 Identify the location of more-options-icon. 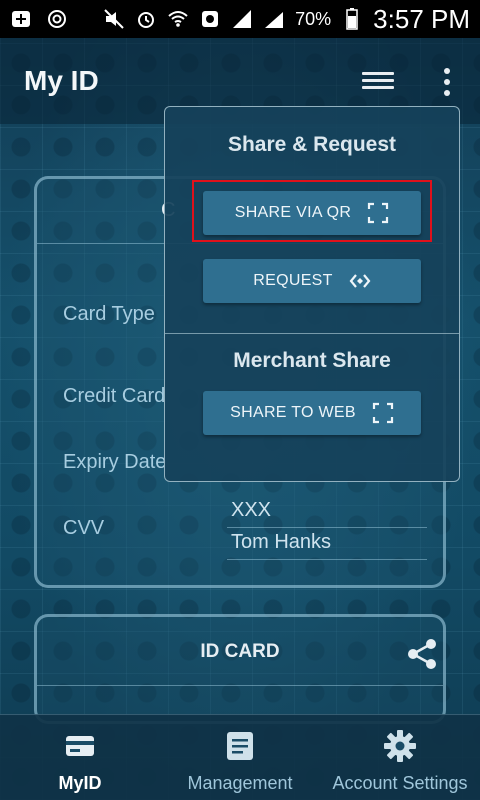
(447, 81).